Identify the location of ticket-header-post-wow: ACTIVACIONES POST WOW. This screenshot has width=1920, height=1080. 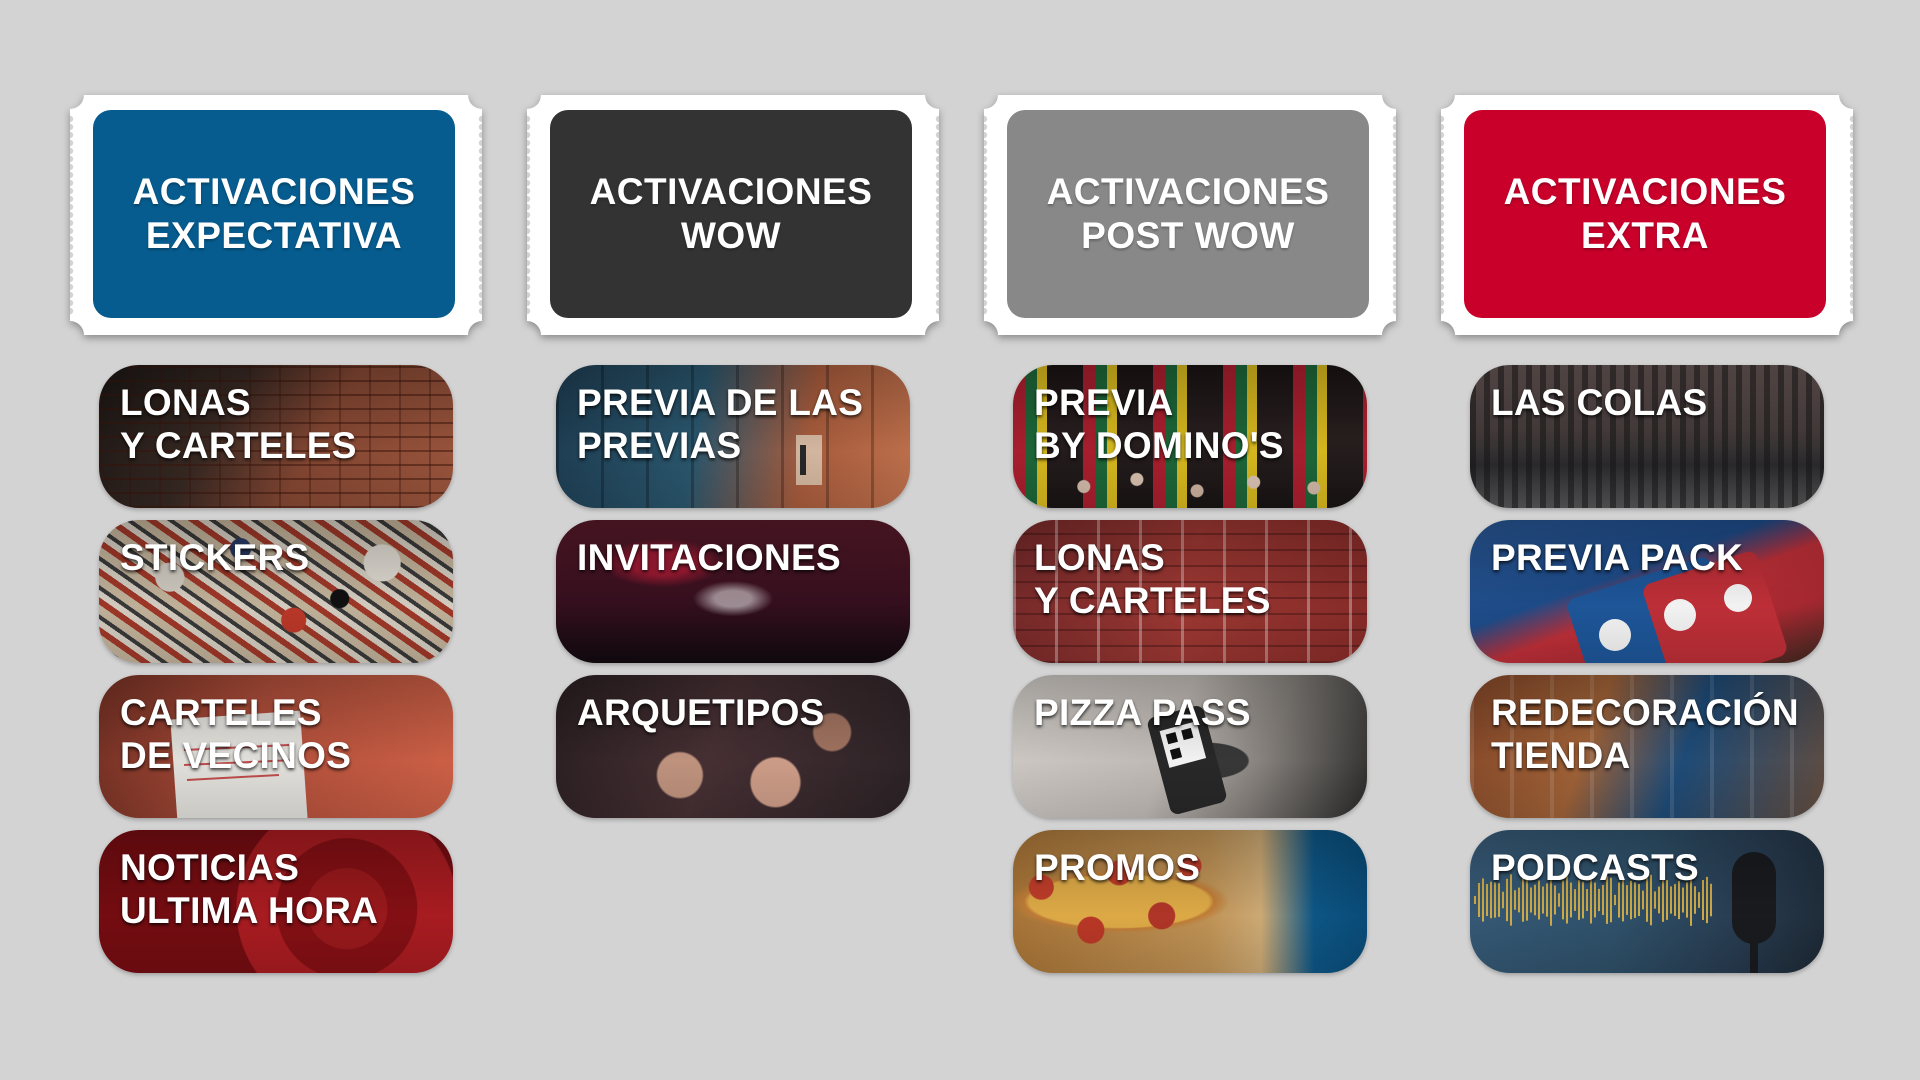
(1190, 215).